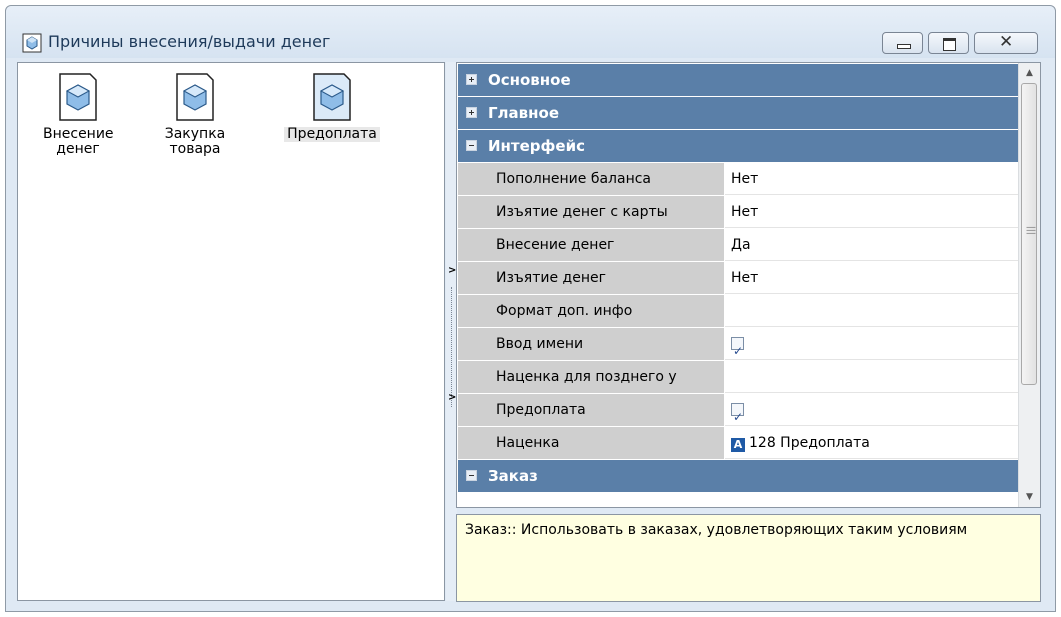 Image resolution: width=1061 pixels, height=617 pixels. What do you see at coordinates (904, 46) in the screenshot?
I see `minimize-icon` at bounding box center [904, 46].